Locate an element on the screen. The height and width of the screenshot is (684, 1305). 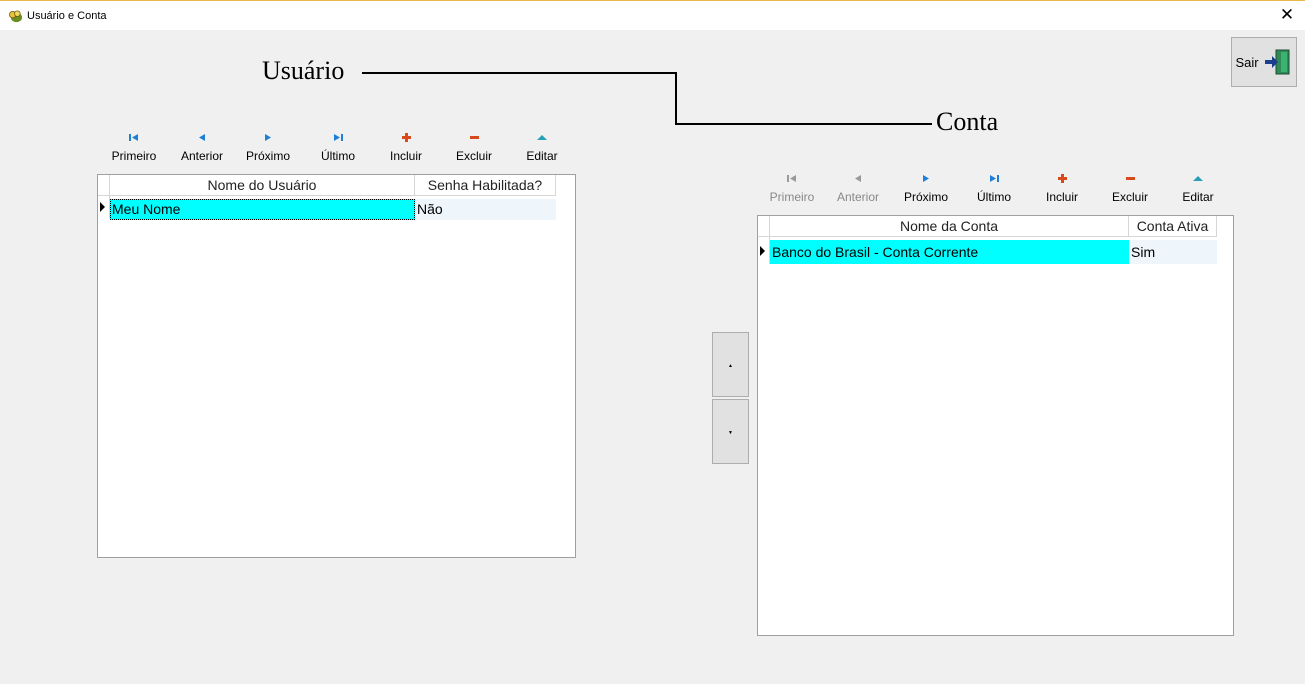
column-header: Nome do Usuário is located at coordinates (262, 185).